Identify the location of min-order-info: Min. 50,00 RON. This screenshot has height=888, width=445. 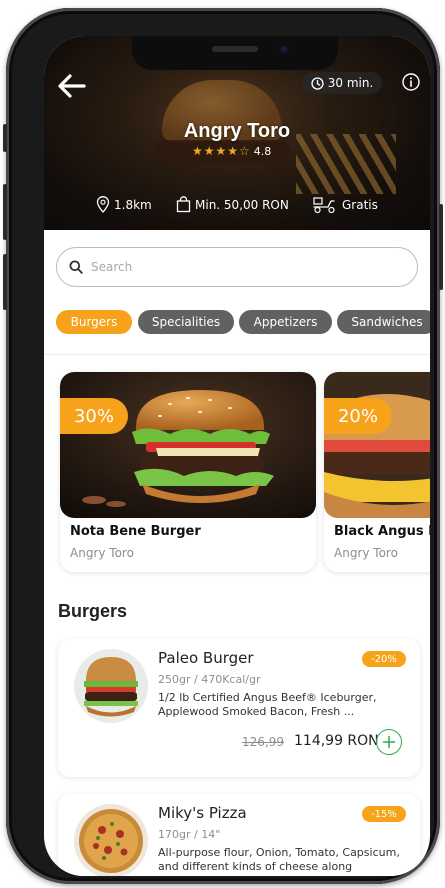
(232, 204).